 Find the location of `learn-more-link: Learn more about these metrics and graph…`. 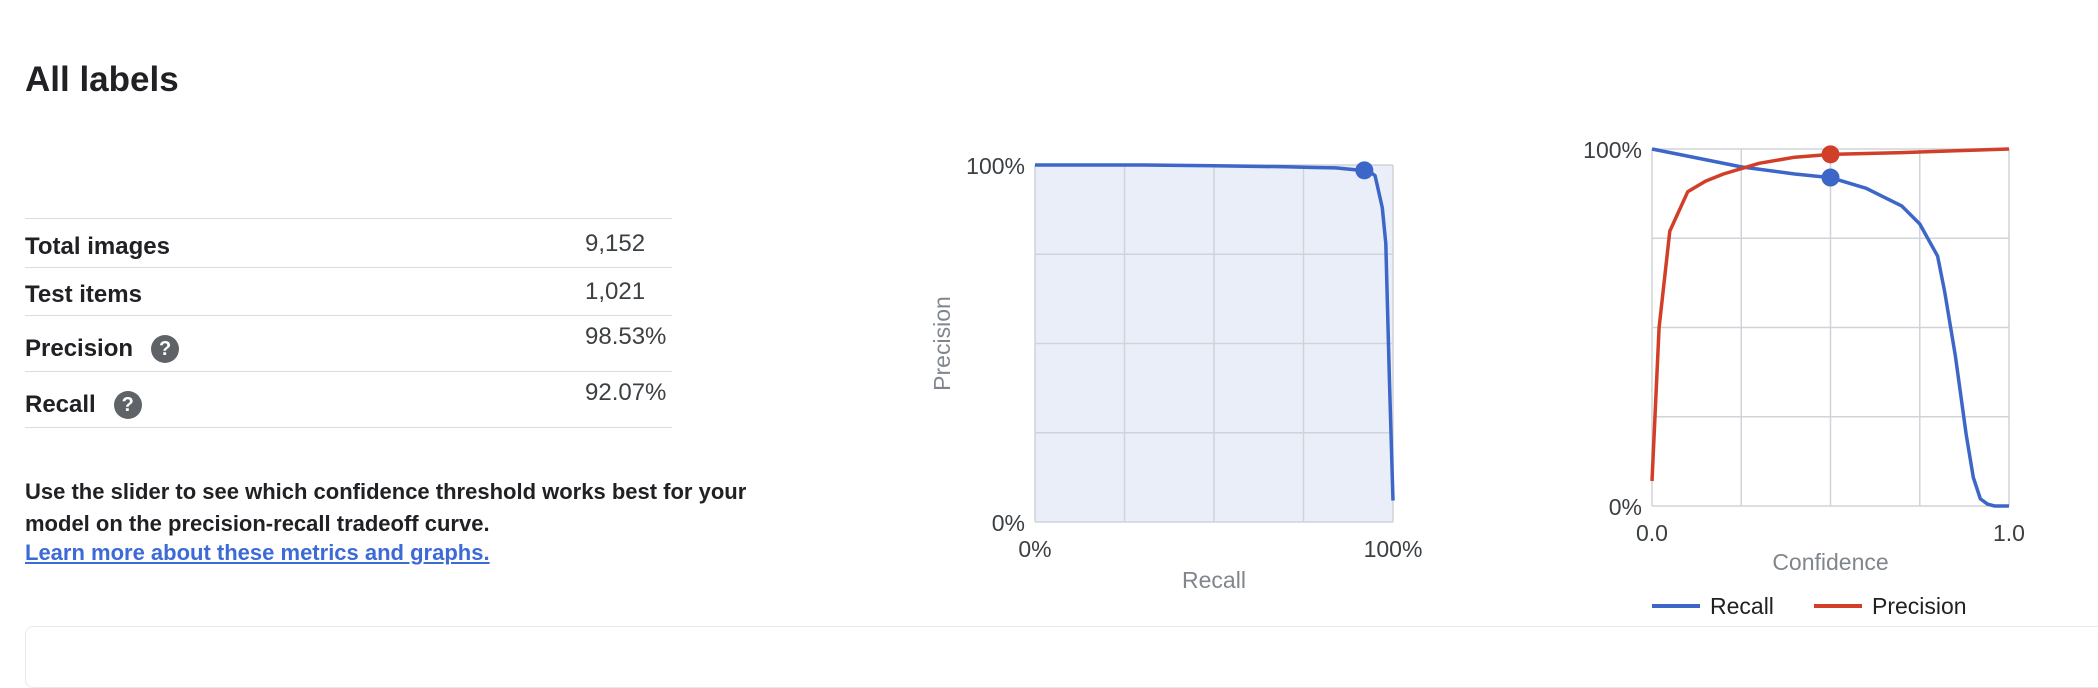

learn-more-link: Learn more about these metrics and graph… is located at coordinates (257, 553).